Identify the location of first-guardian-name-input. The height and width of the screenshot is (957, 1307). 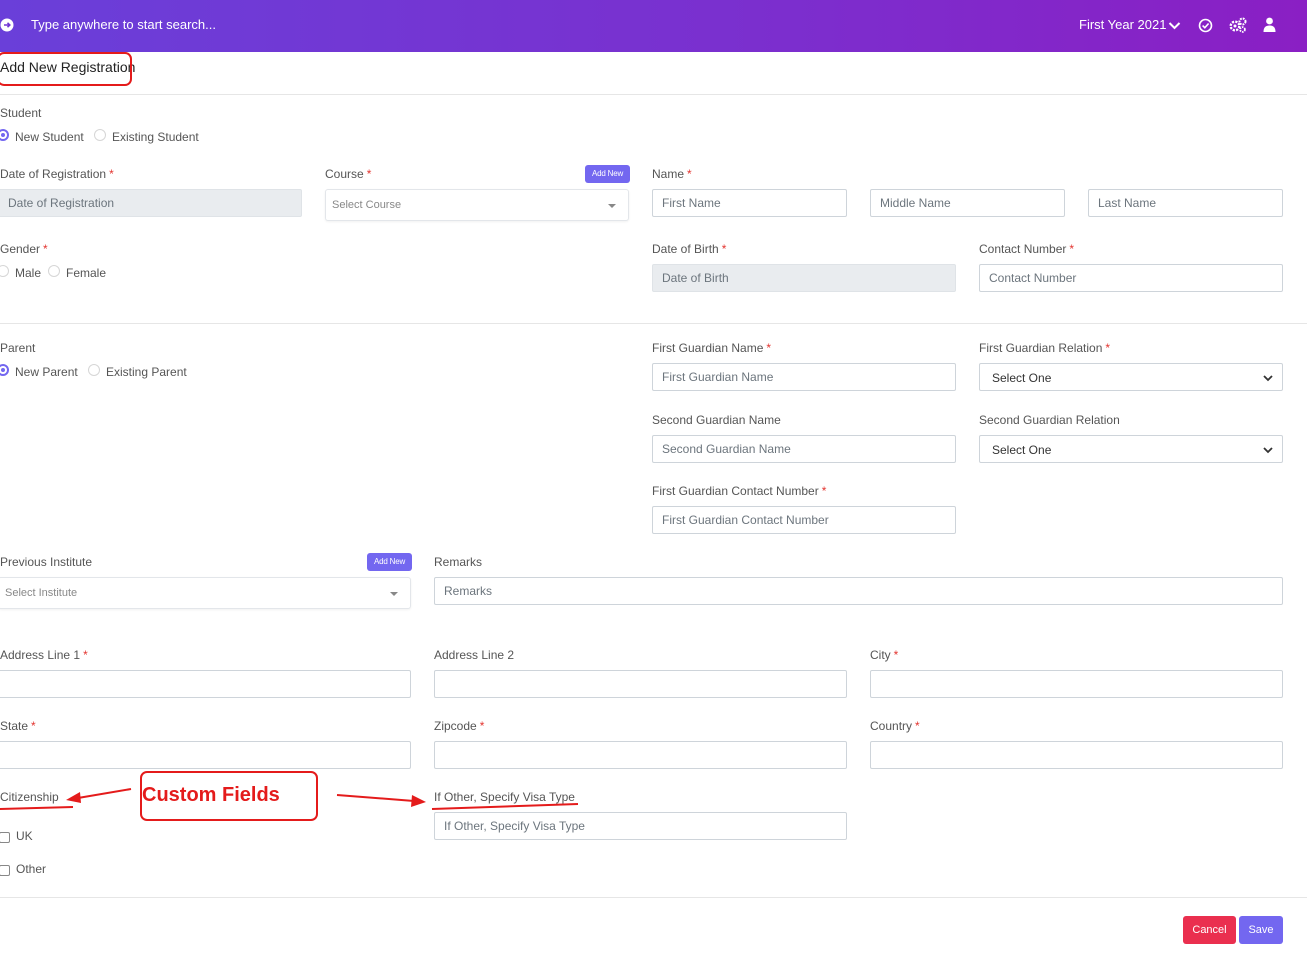
(804, 377).